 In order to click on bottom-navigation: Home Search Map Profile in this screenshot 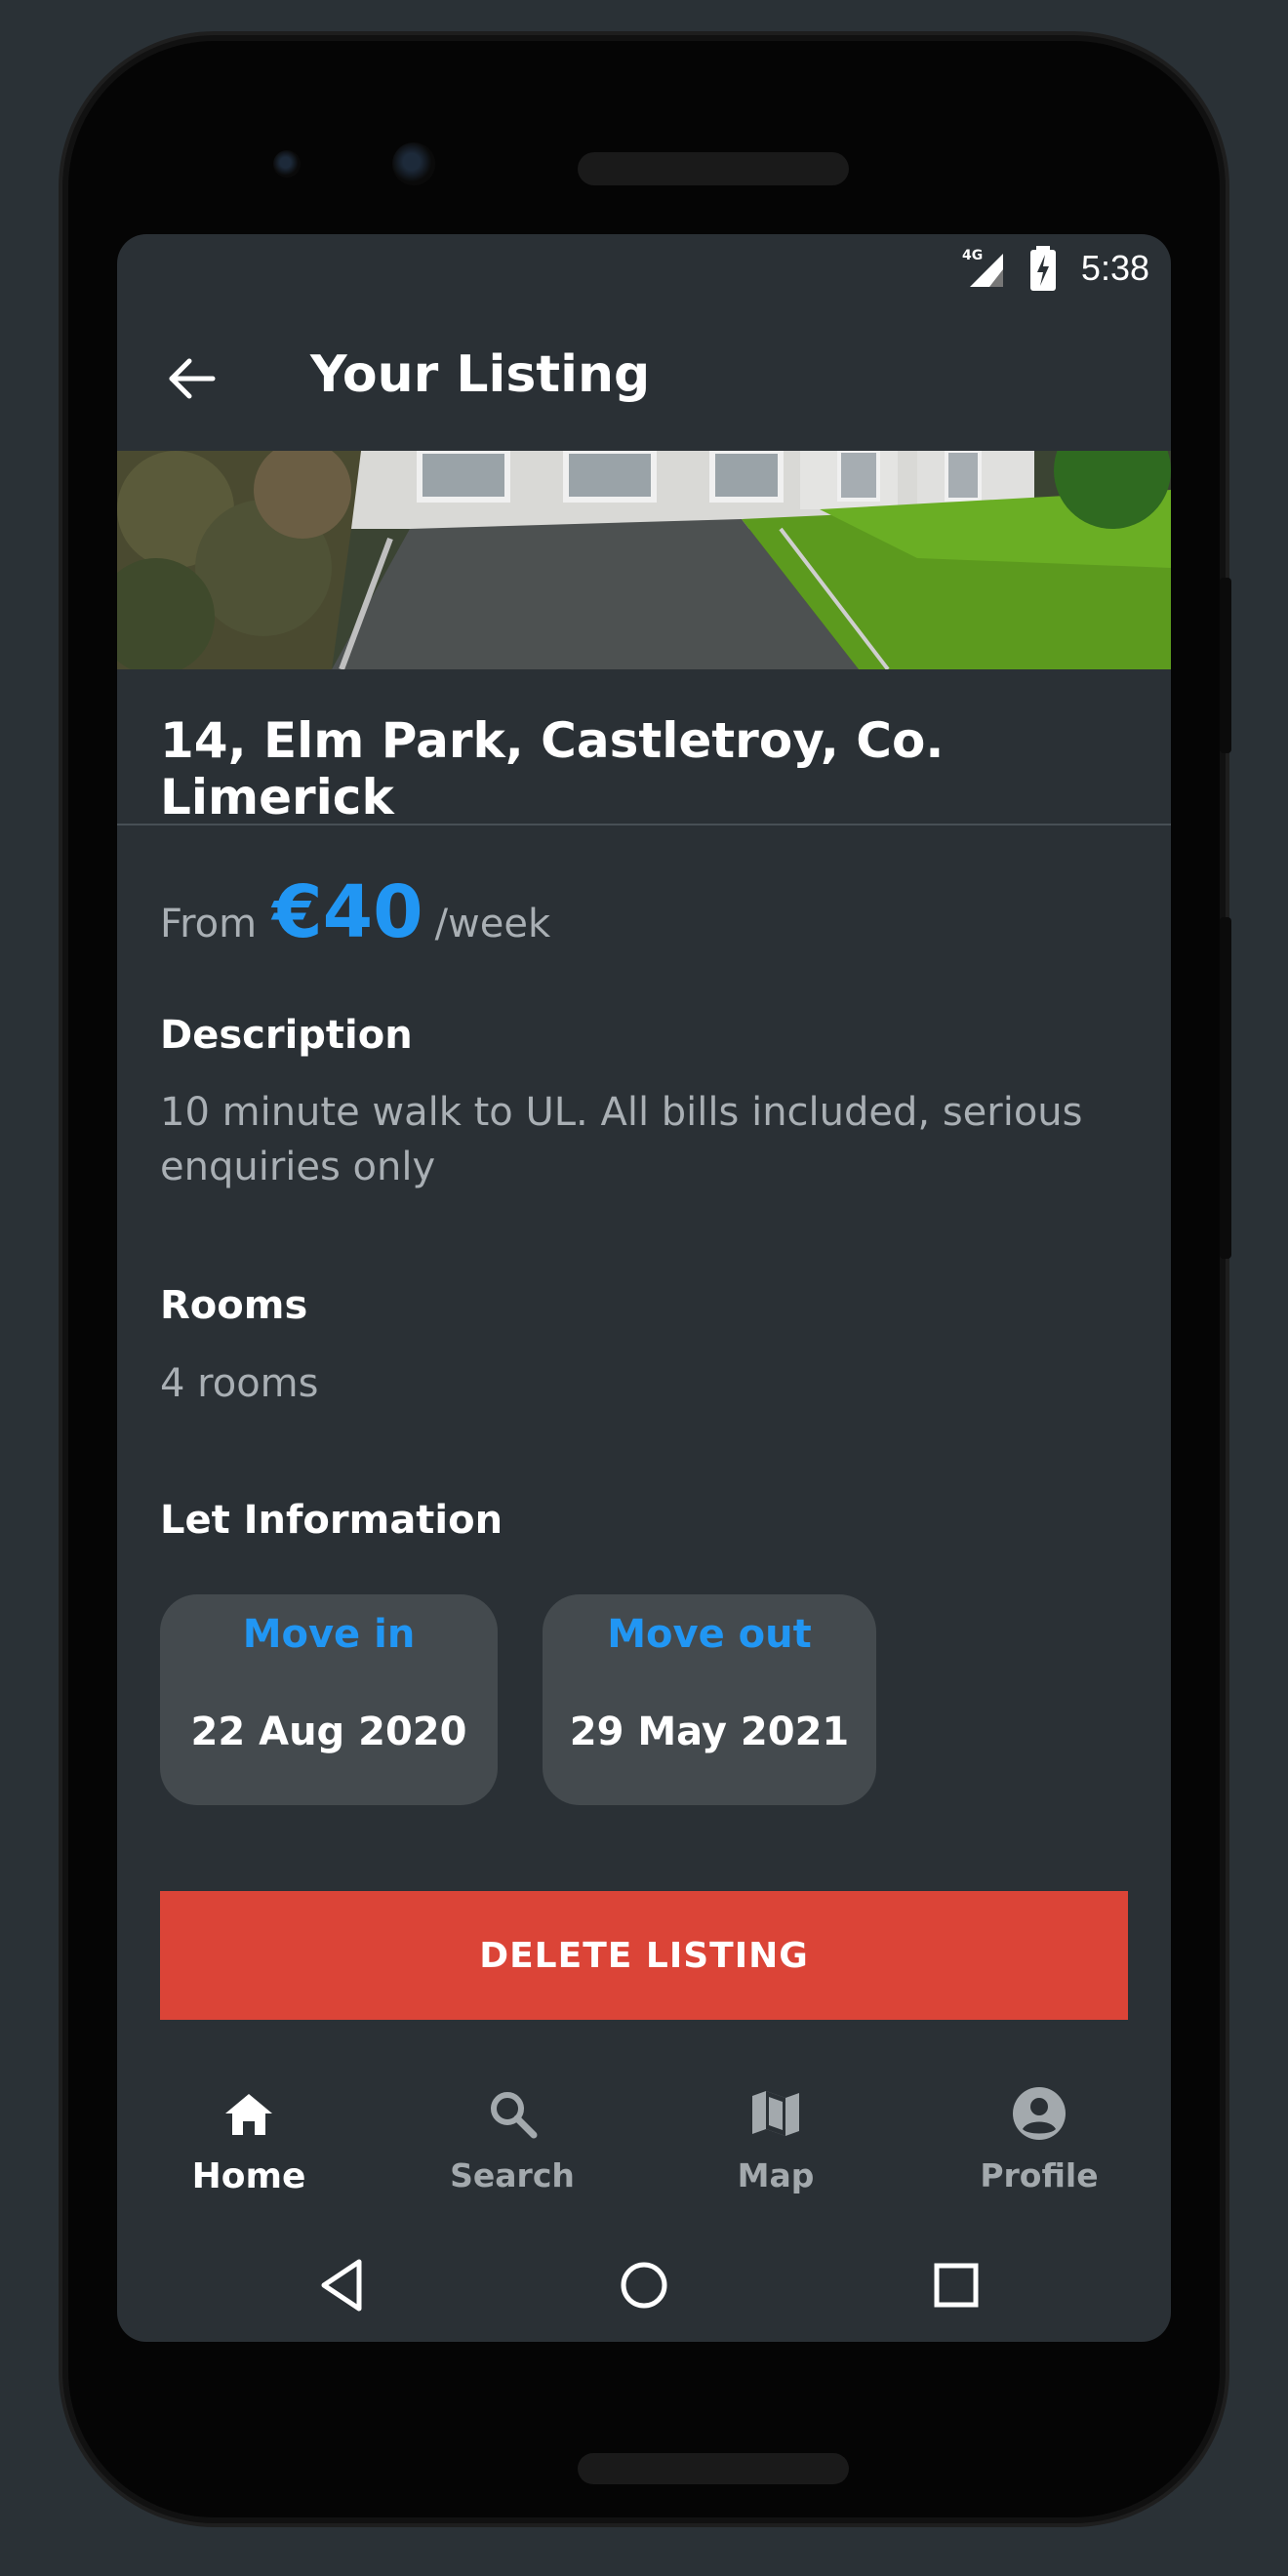, I will do `click(644, 2147)`.